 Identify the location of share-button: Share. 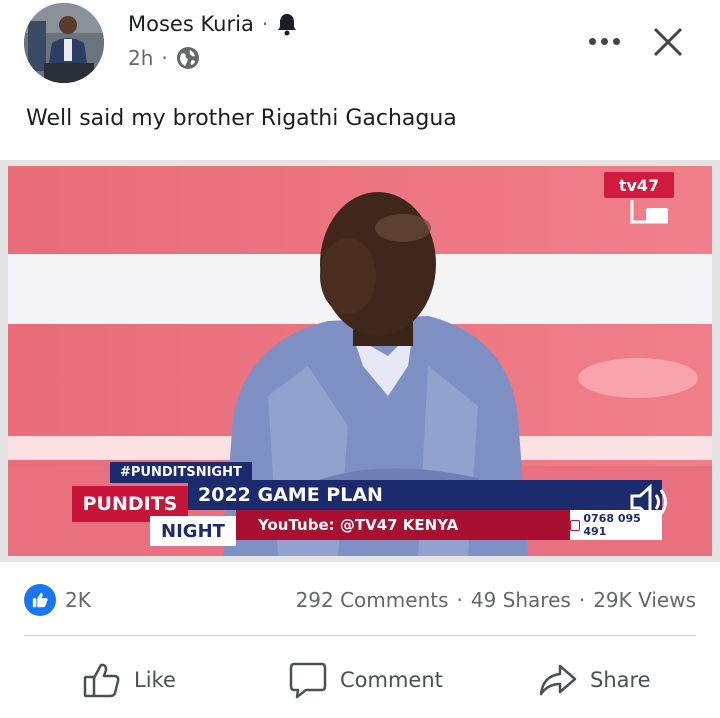
(594, 680).